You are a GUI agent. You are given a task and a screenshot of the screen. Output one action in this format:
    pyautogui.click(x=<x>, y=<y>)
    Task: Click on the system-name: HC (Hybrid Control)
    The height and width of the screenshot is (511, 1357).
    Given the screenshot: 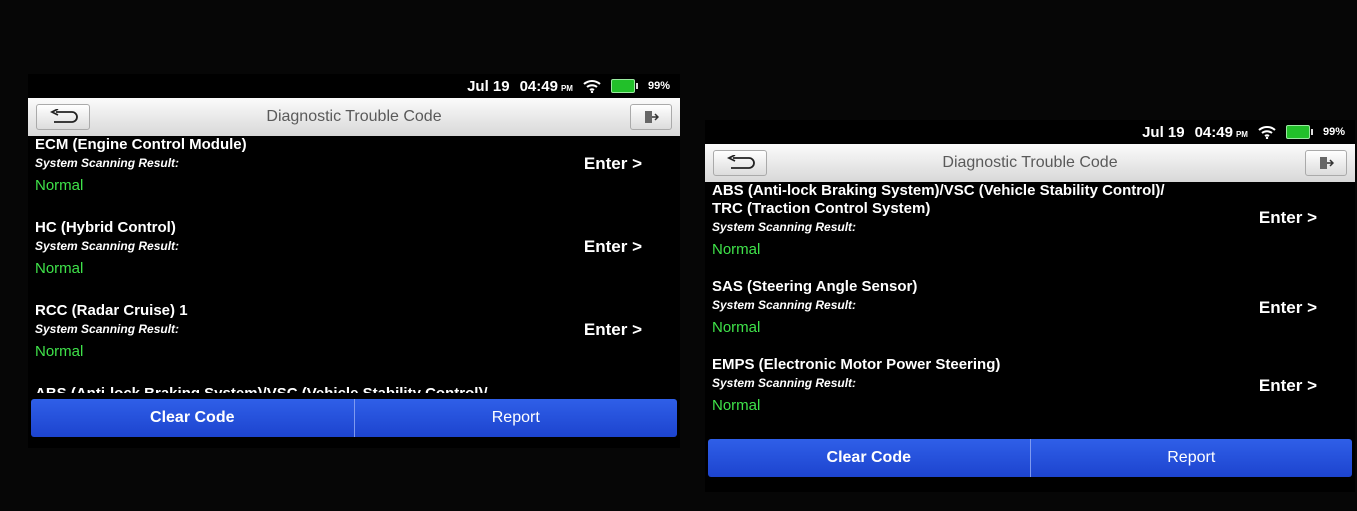 What is the action you would take?
    pyautogui.click(x=105, y=227)
    